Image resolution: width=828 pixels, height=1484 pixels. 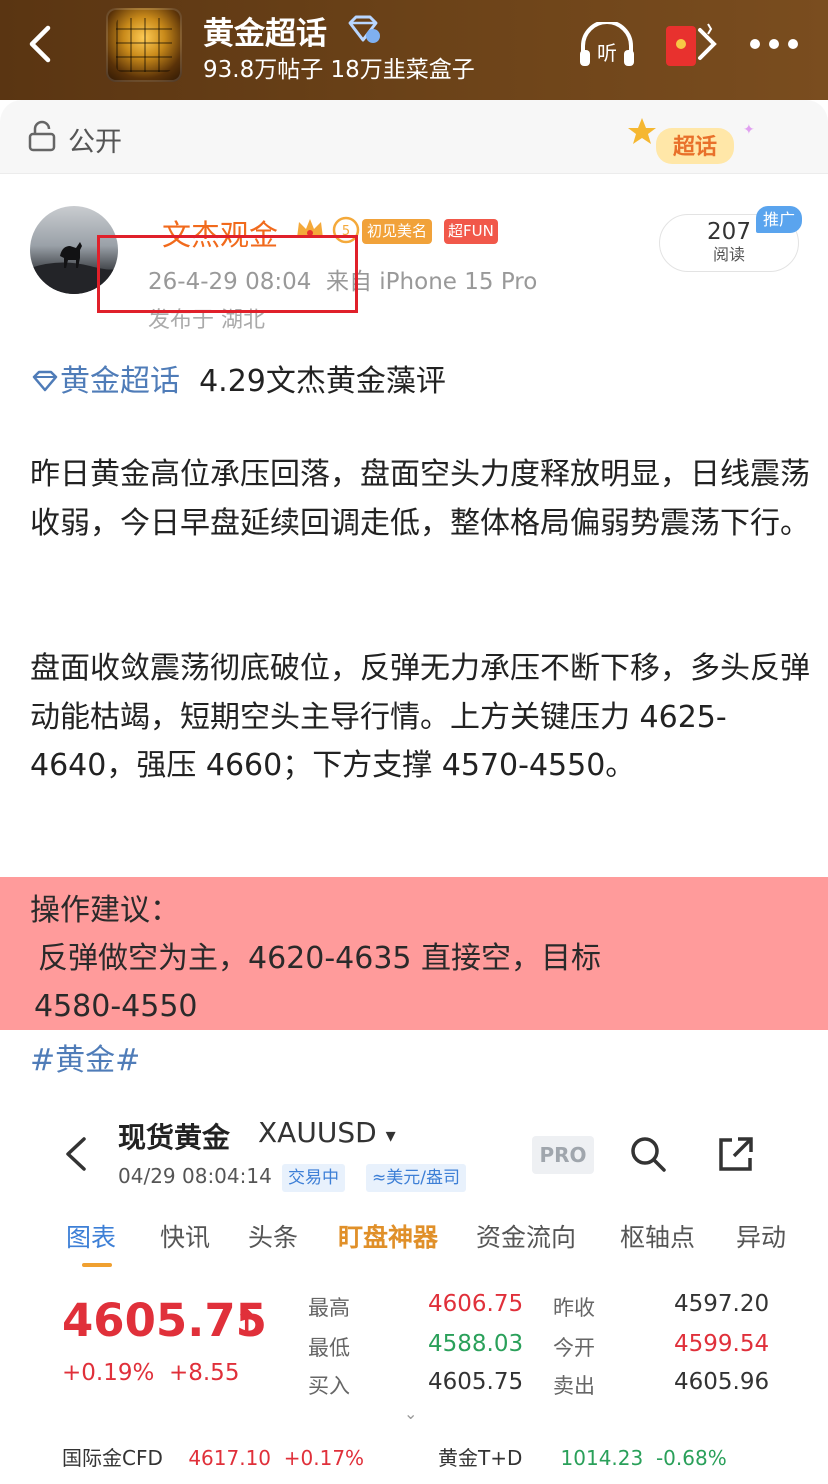 I want to click on high-value: 4606.75, so click(x=476, y=1304).